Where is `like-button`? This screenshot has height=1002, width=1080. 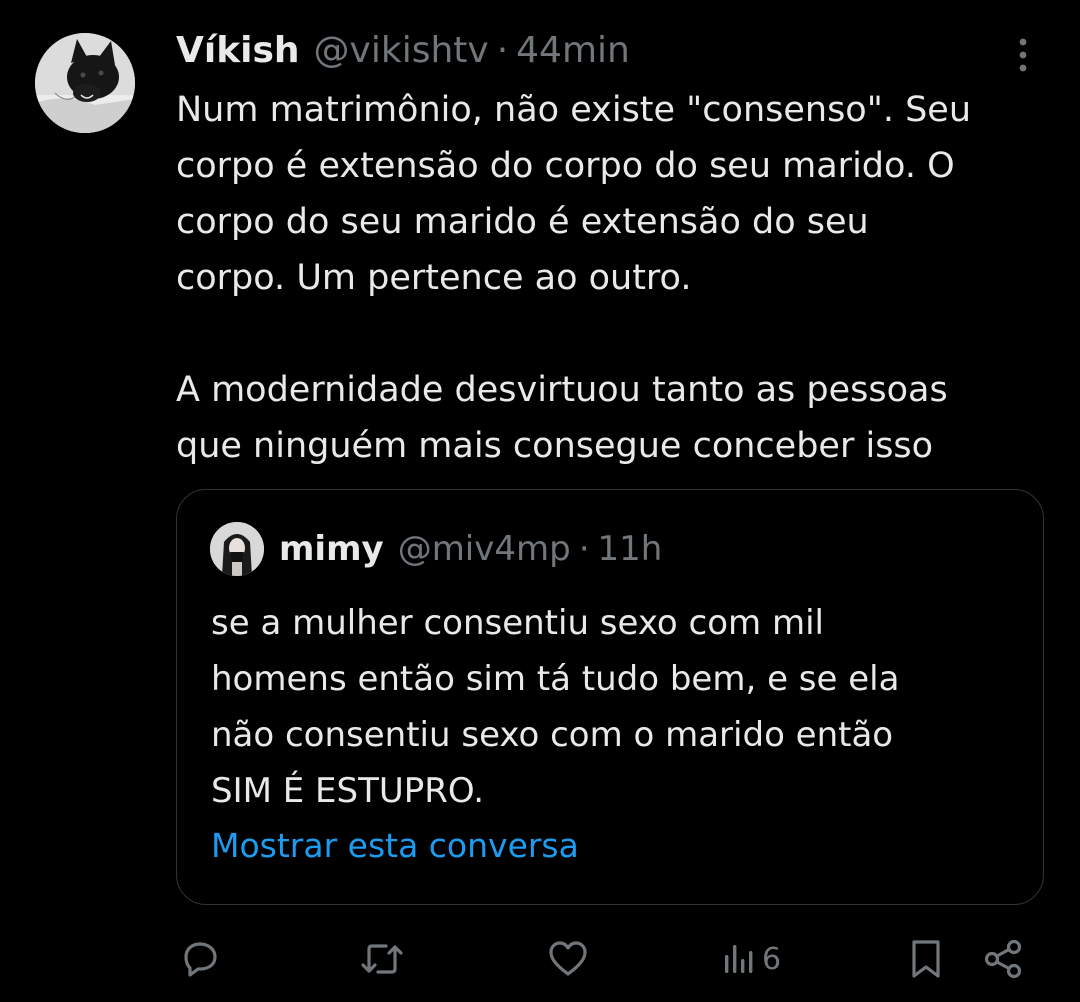 like-button is located at coordinates (568, 959).